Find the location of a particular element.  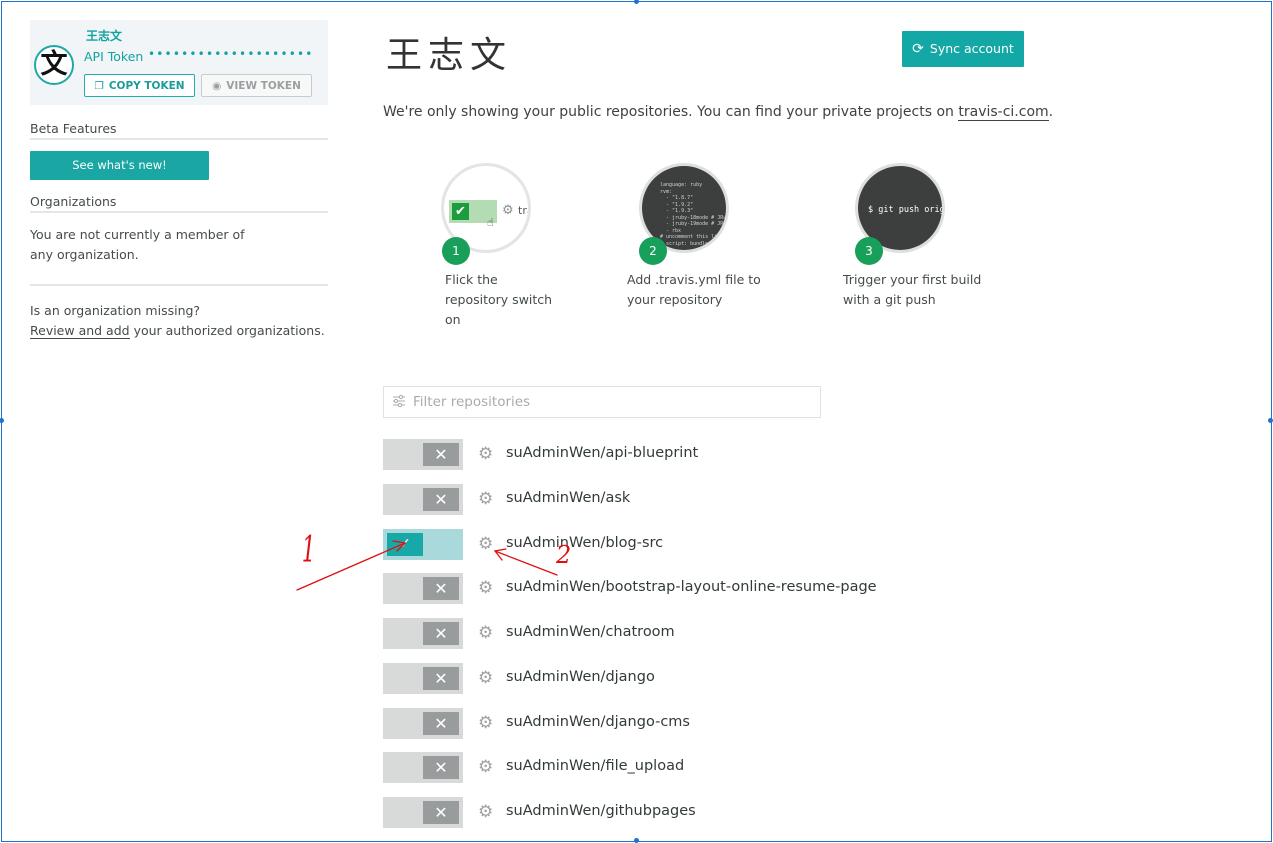

filter-repositories-box is located at coordinates (602, 402).